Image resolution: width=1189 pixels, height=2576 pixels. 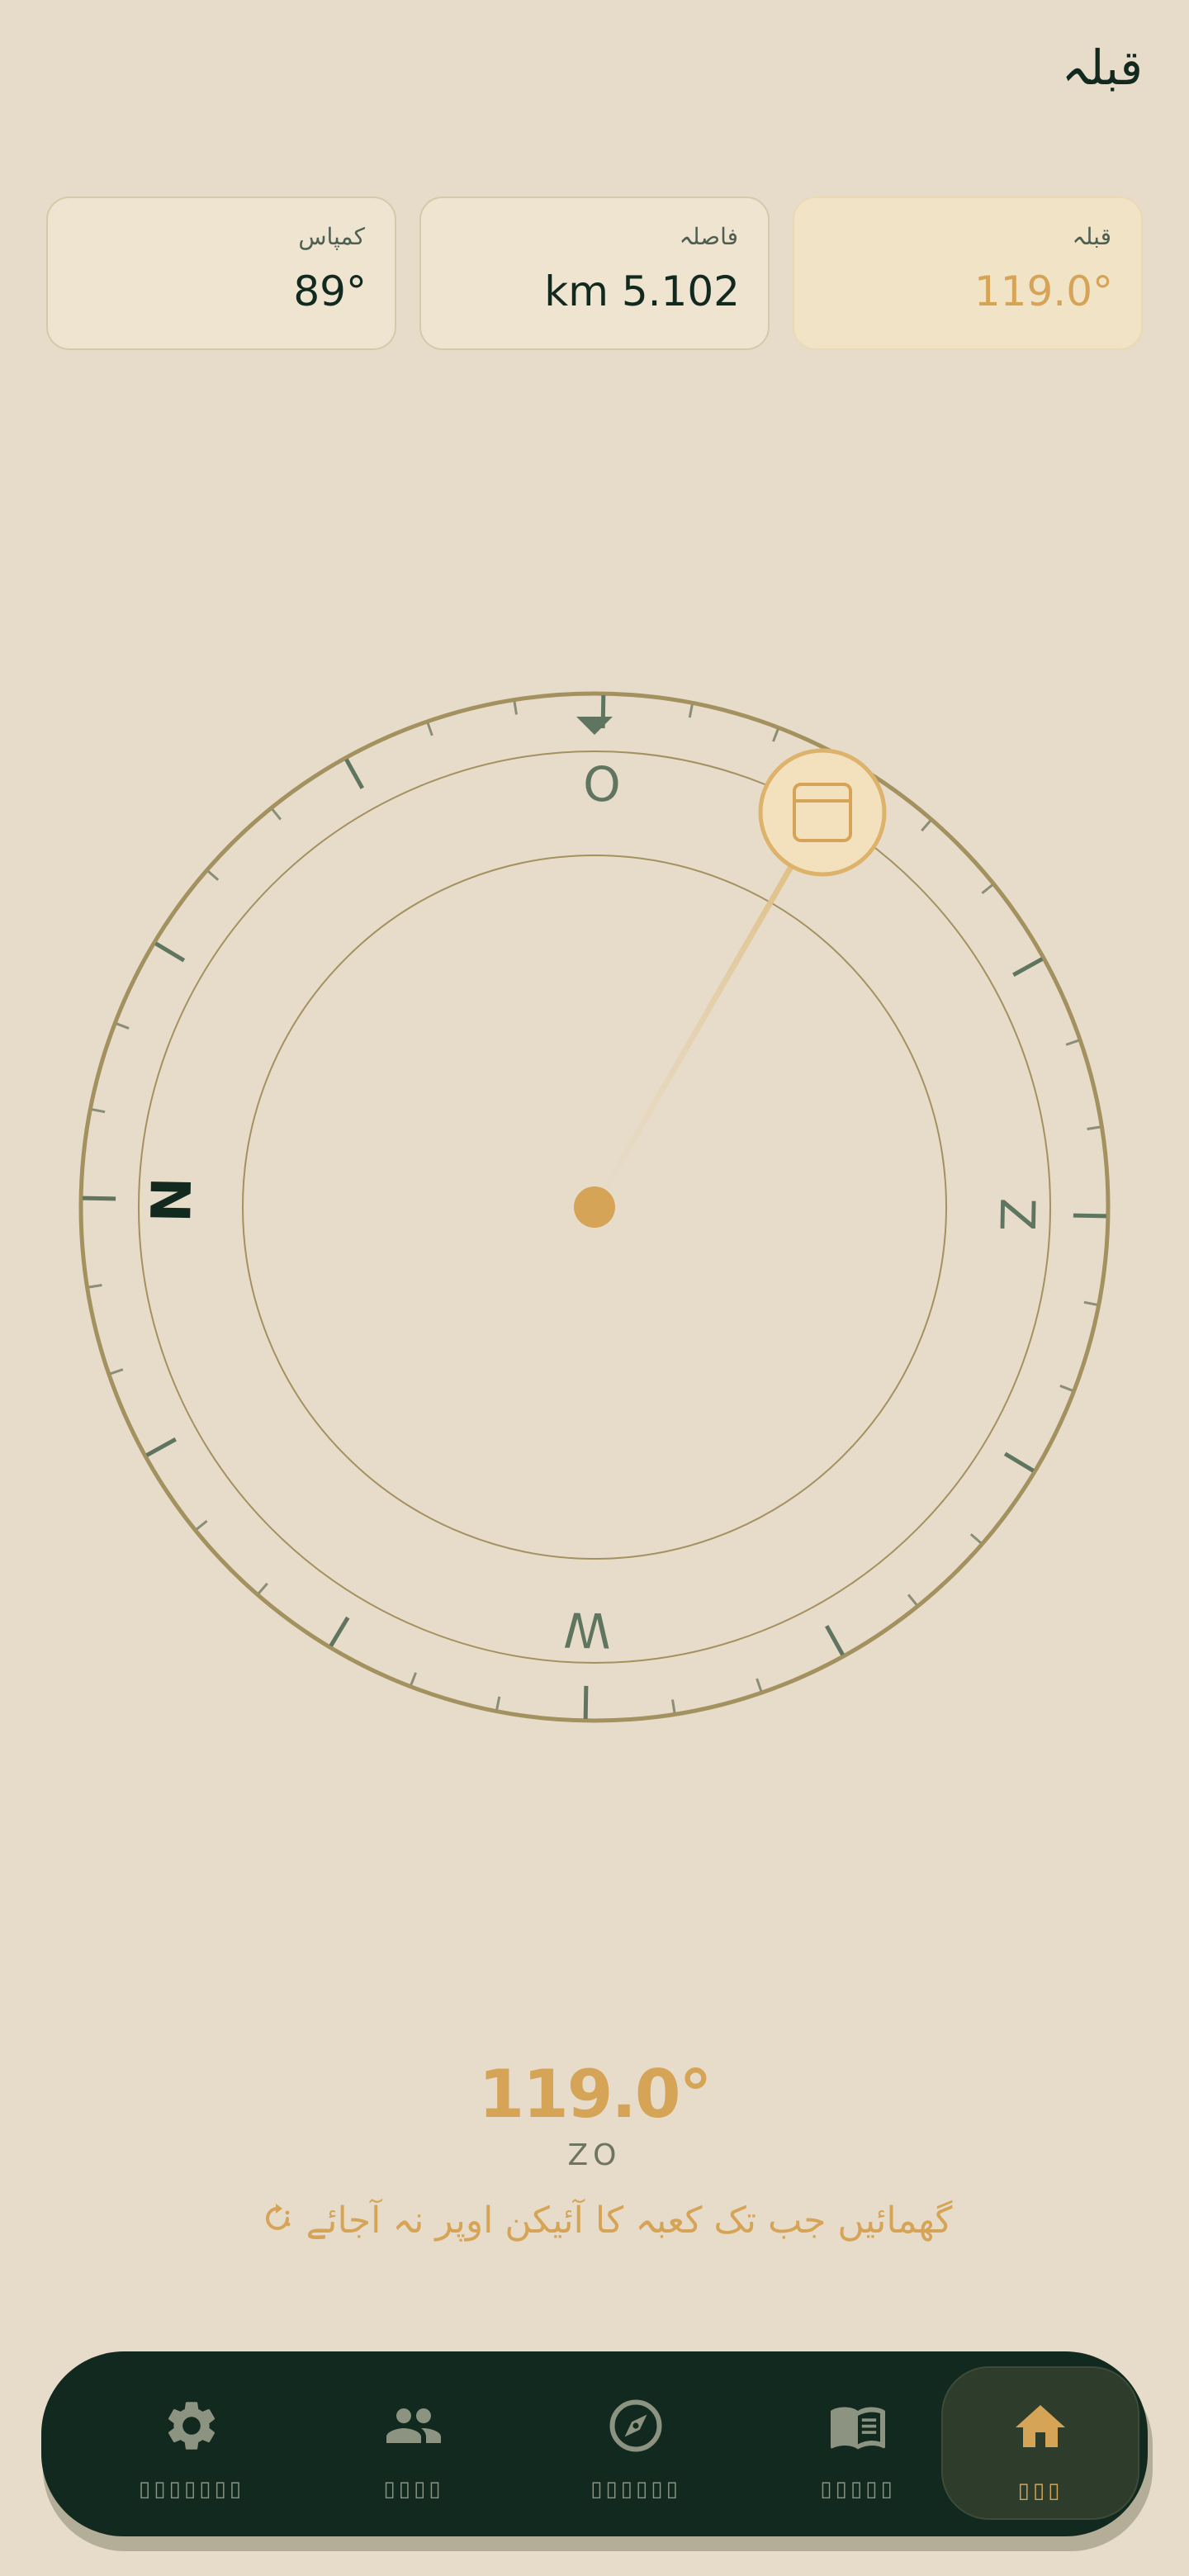 What do you see at coordinates (413, 2427) in the screenshot?
I see `people-icon` at bounding box center [413, 2427].